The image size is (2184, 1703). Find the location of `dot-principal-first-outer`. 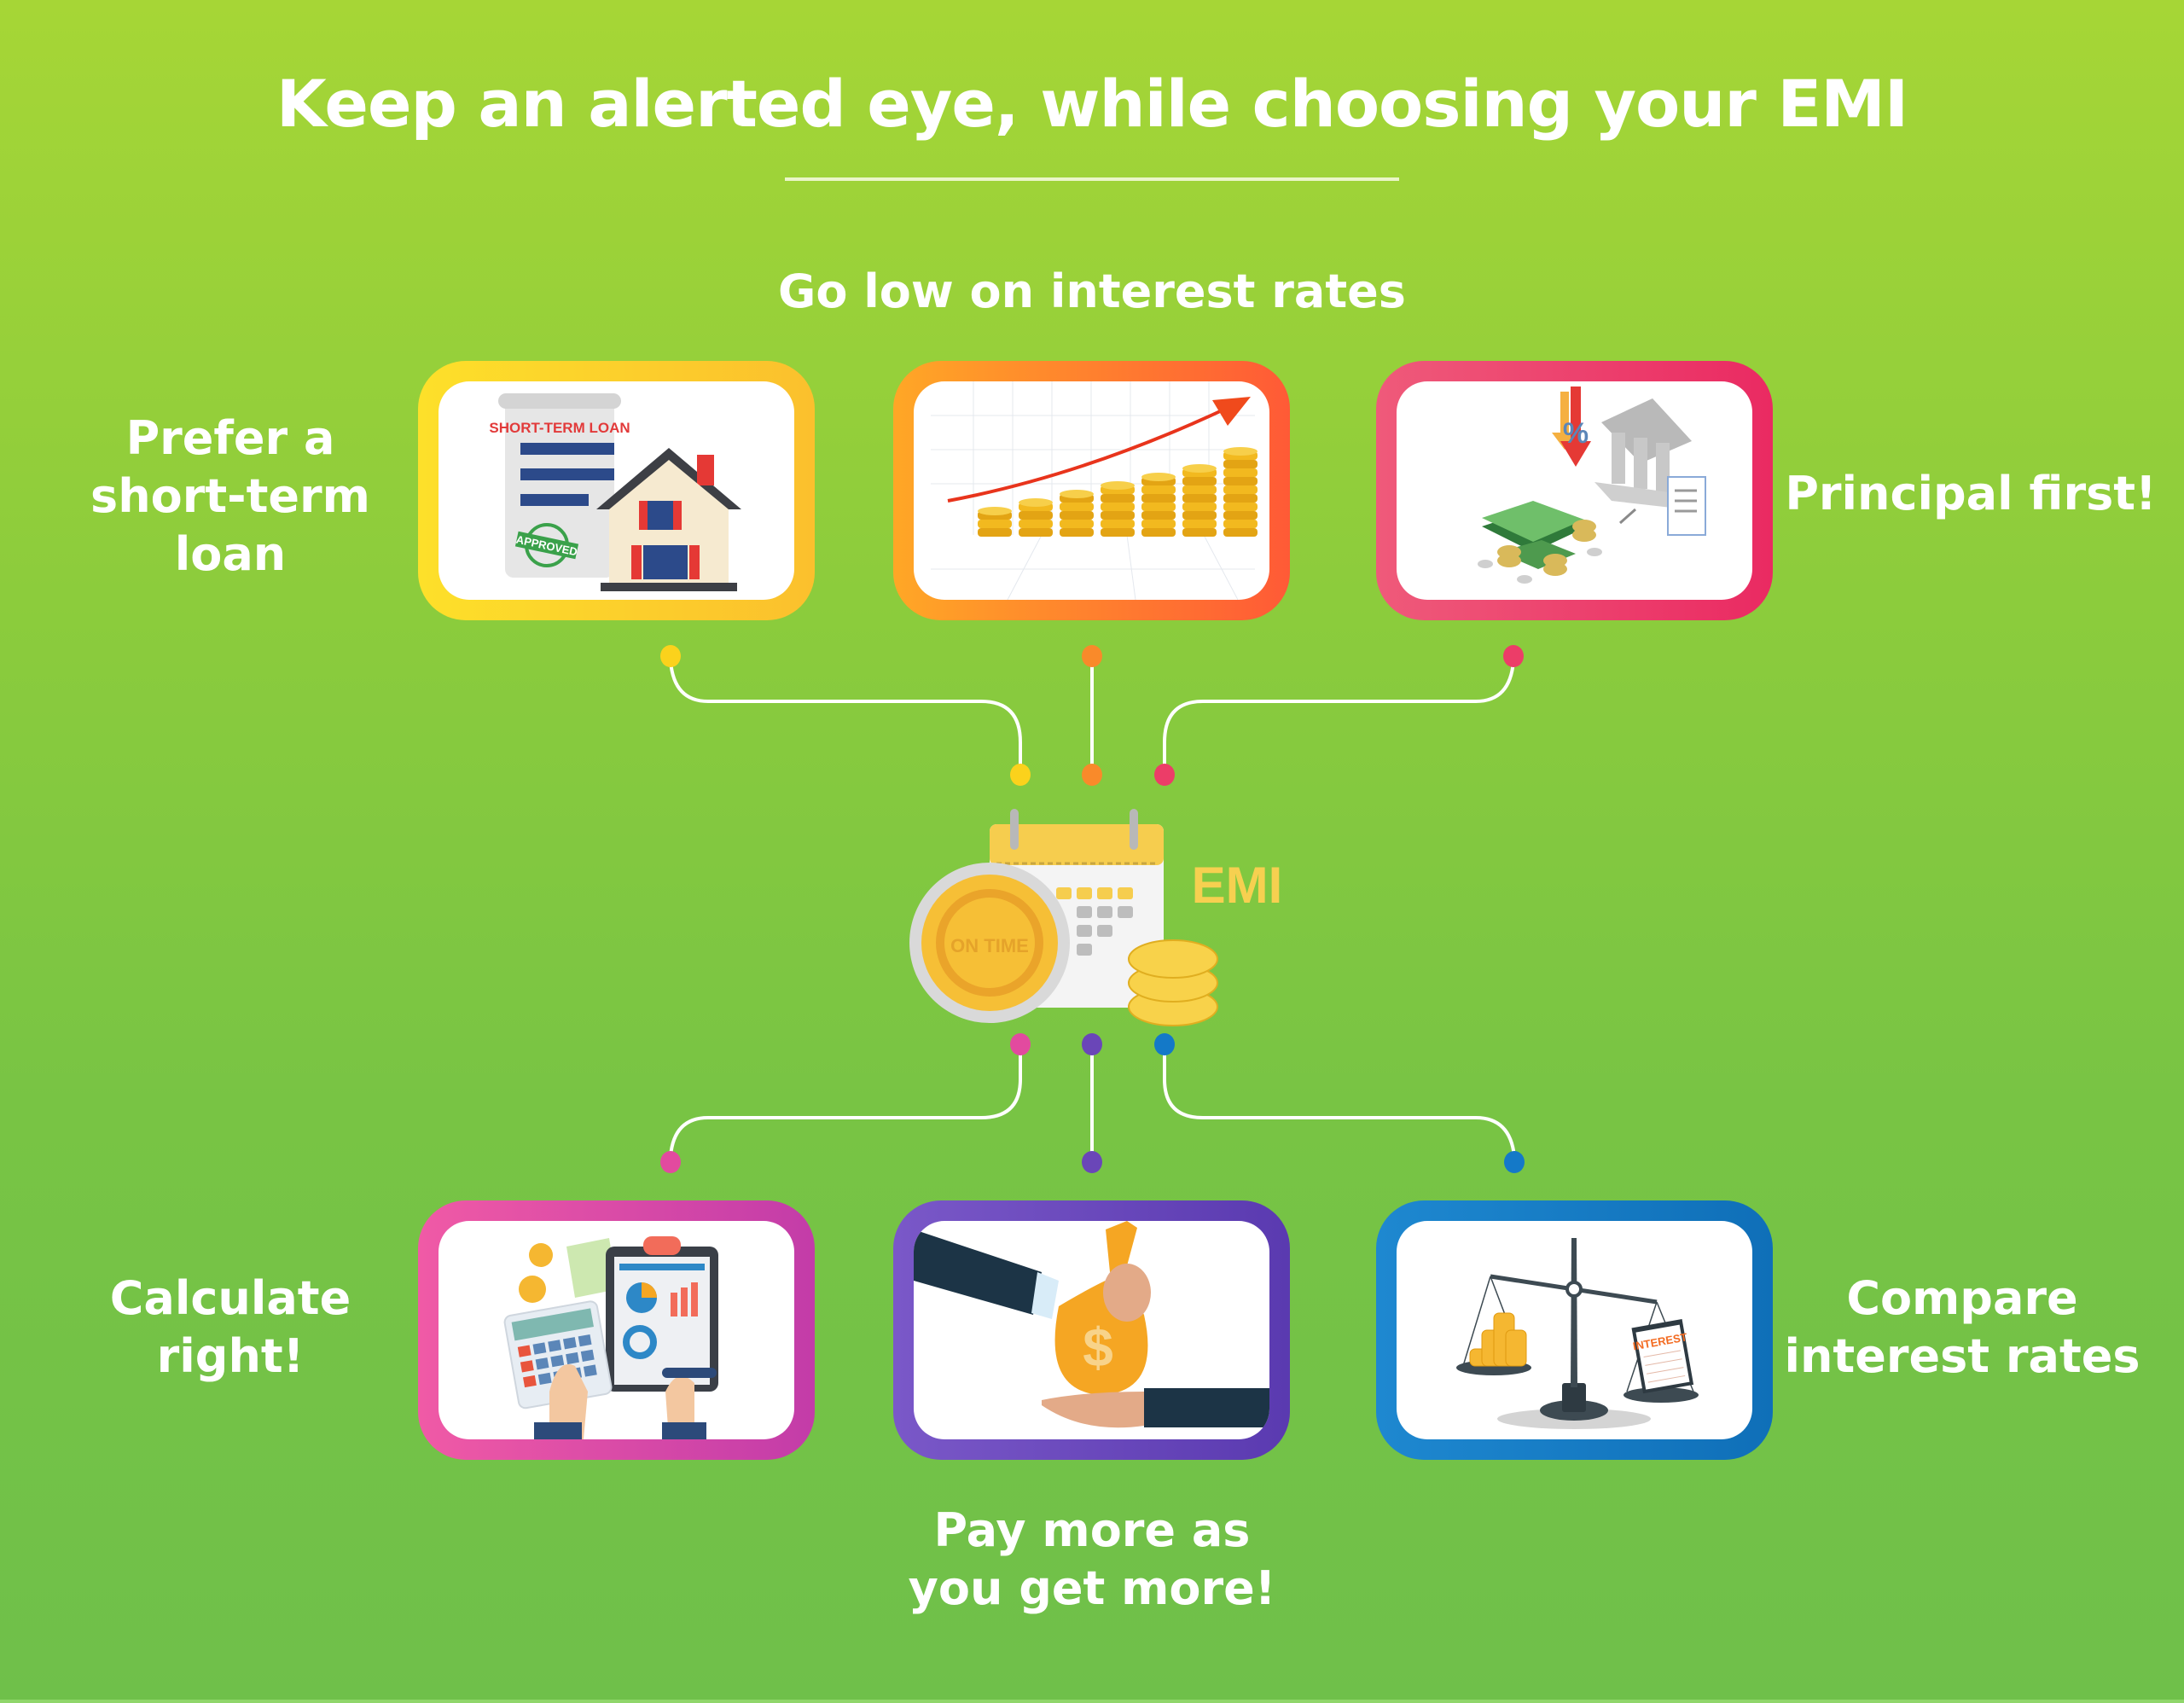

dot-principal-first-outer is located at coordinates (1514, 656).